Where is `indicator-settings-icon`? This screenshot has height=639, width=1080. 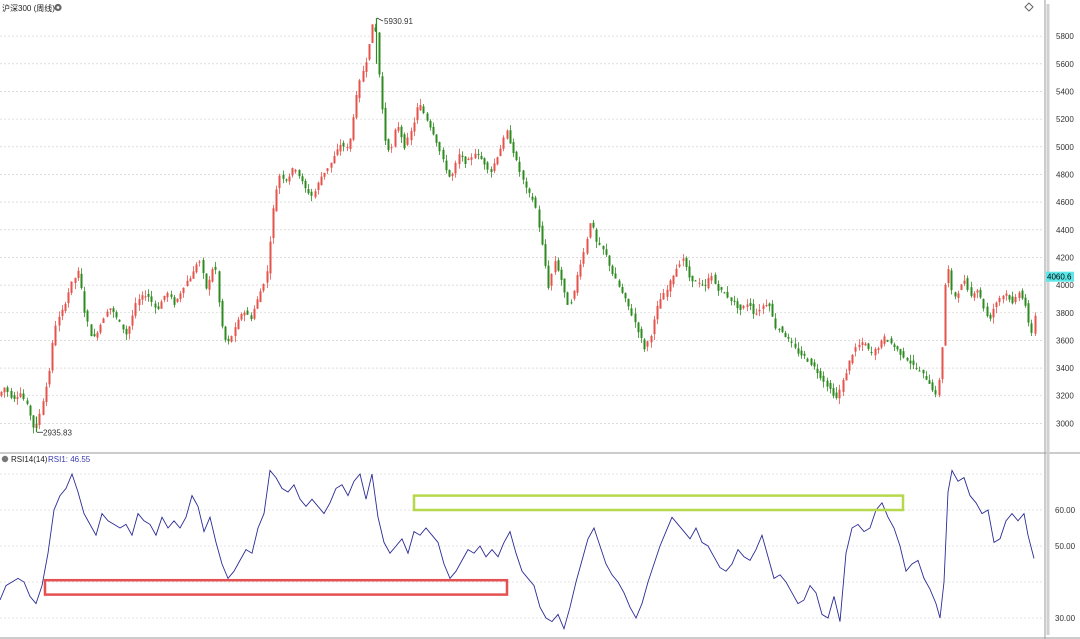
indicator-settings-icon is located at coordinates (5, 459).